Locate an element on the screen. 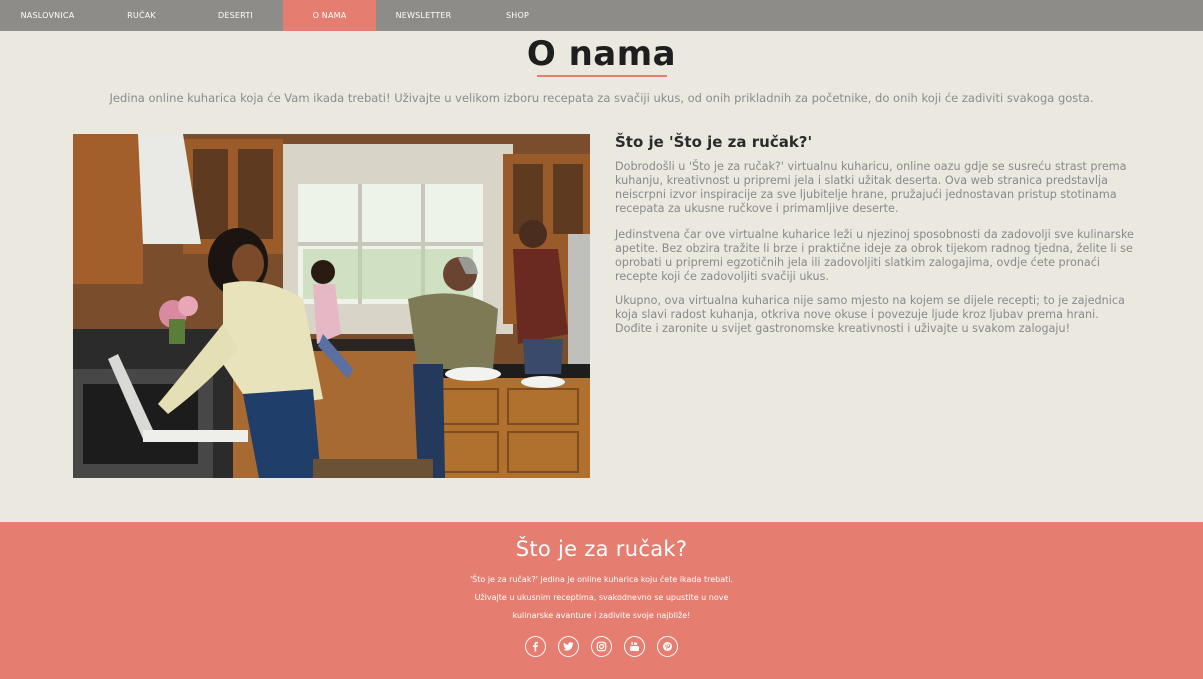 The image size is (1203, 679). nav-item-o-nama: O NAMA is located at coordinates (329, 15).